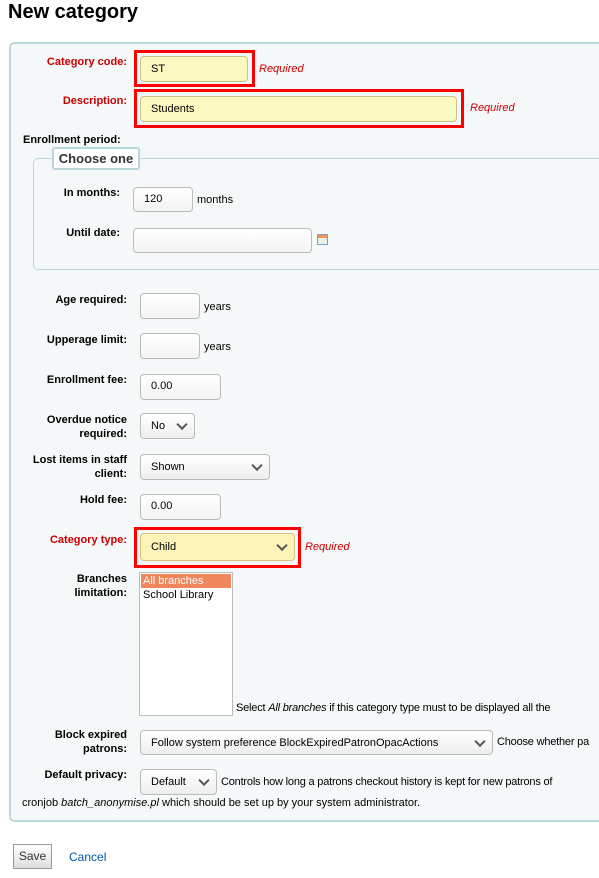 The image size is (599, 878). What do you see at coordinates (94, 101) in the screenshot?
I see `description-label: Description:` at bounding box center [94, 101].